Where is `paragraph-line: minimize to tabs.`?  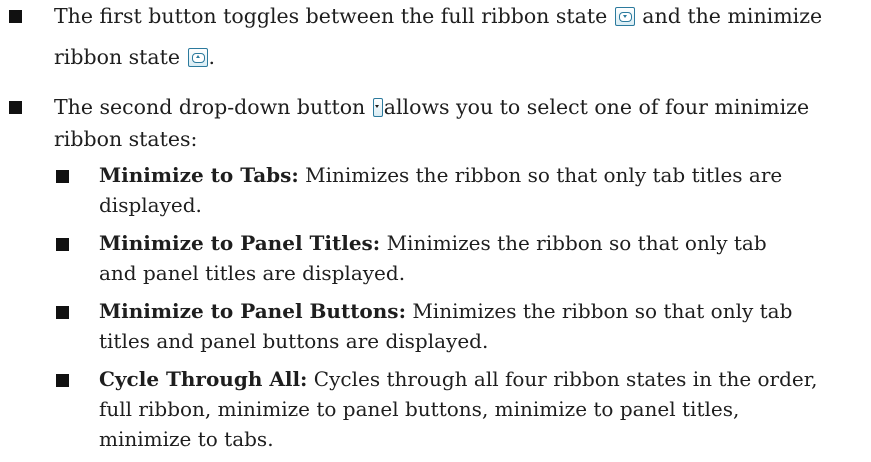
paragraph-line: minimize to tabs. is located at coordinates (186, 439).